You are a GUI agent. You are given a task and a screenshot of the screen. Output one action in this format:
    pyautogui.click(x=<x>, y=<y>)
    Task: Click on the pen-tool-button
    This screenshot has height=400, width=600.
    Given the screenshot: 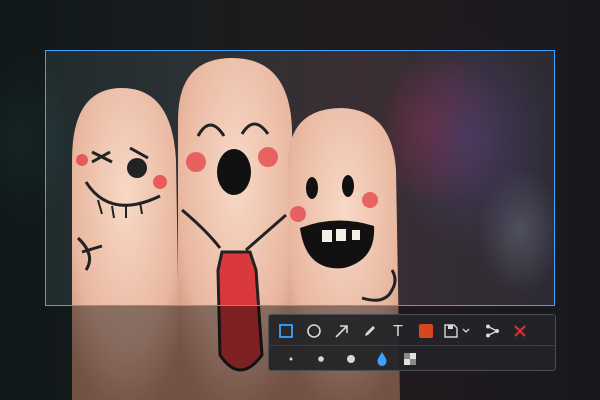 What is the action you would take?
    pyautogui.click(x=370, y=331)
    